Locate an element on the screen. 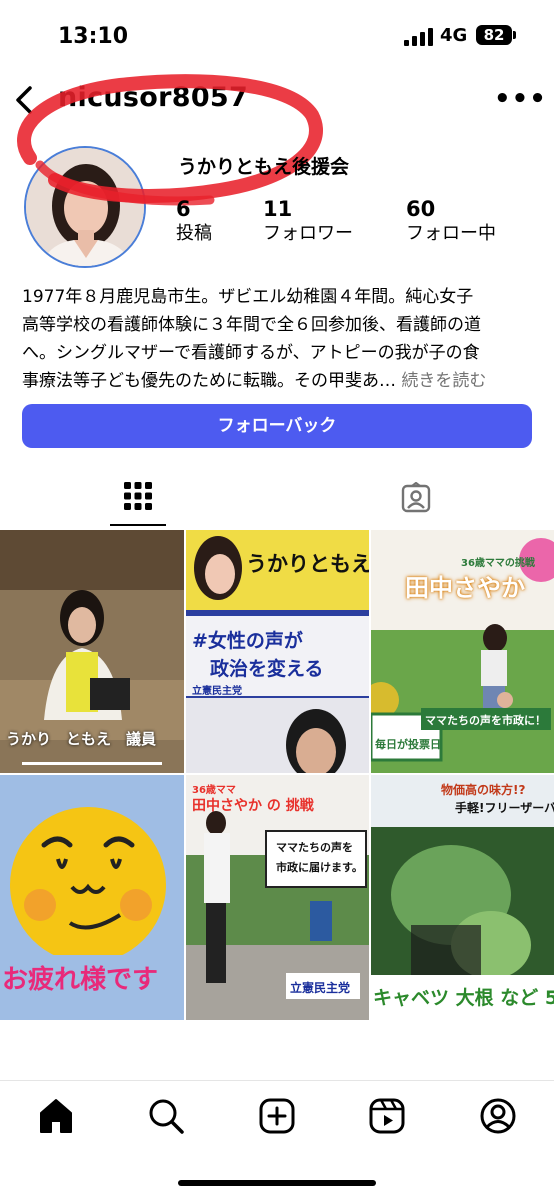  poster-slogan: 政治を変える is located at coordinates (267, 669).